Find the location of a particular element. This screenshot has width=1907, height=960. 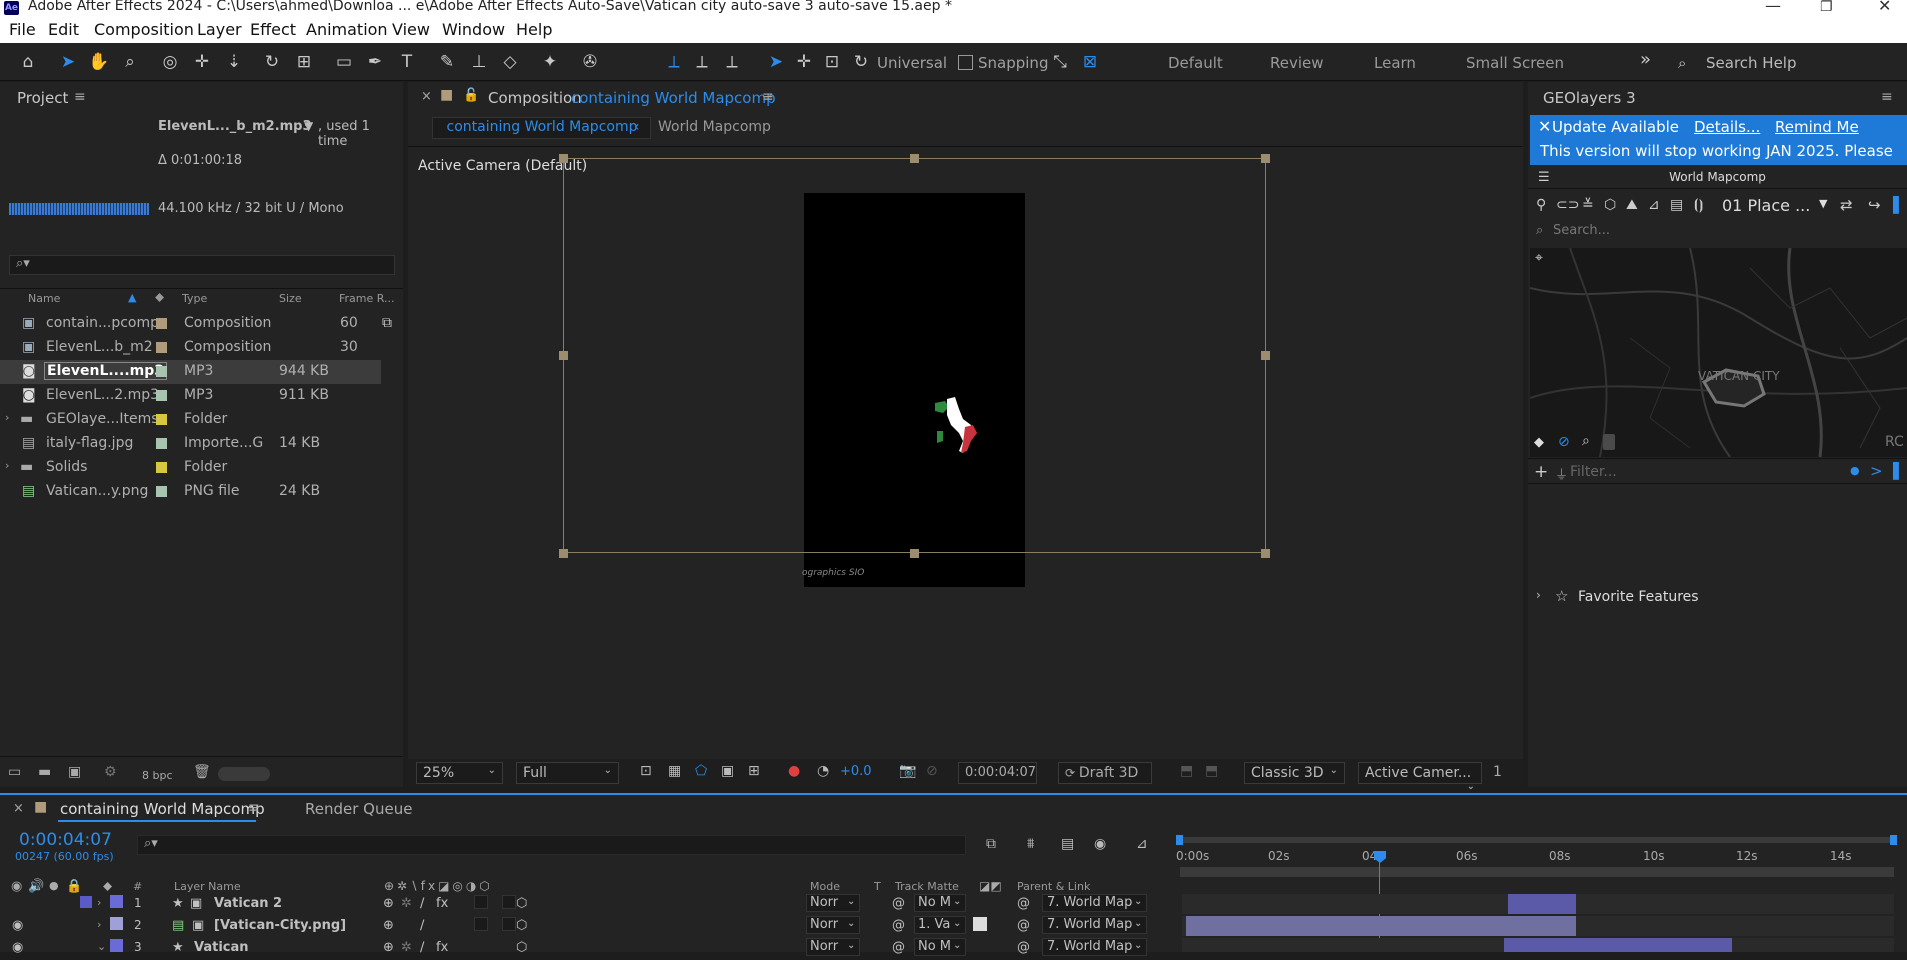

bit-depth-button: 8 bpc is located at coordinates (157, 775).